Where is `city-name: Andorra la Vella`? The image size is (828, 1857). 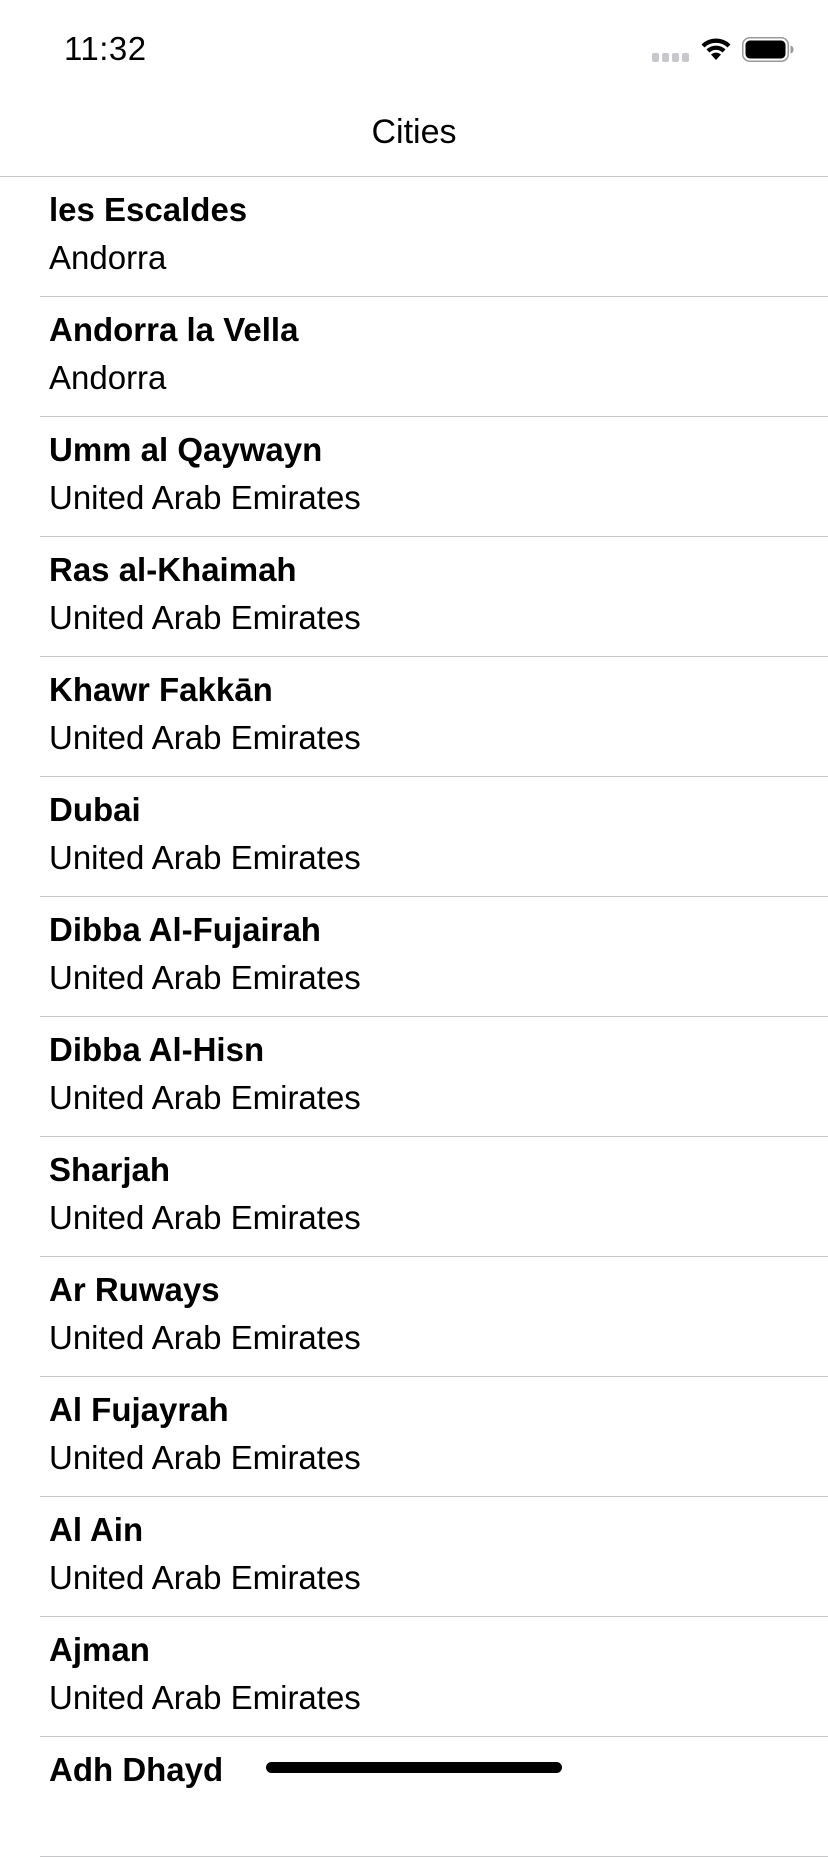 city-name: Andorra la Vella is located at coordinates (174, 329).